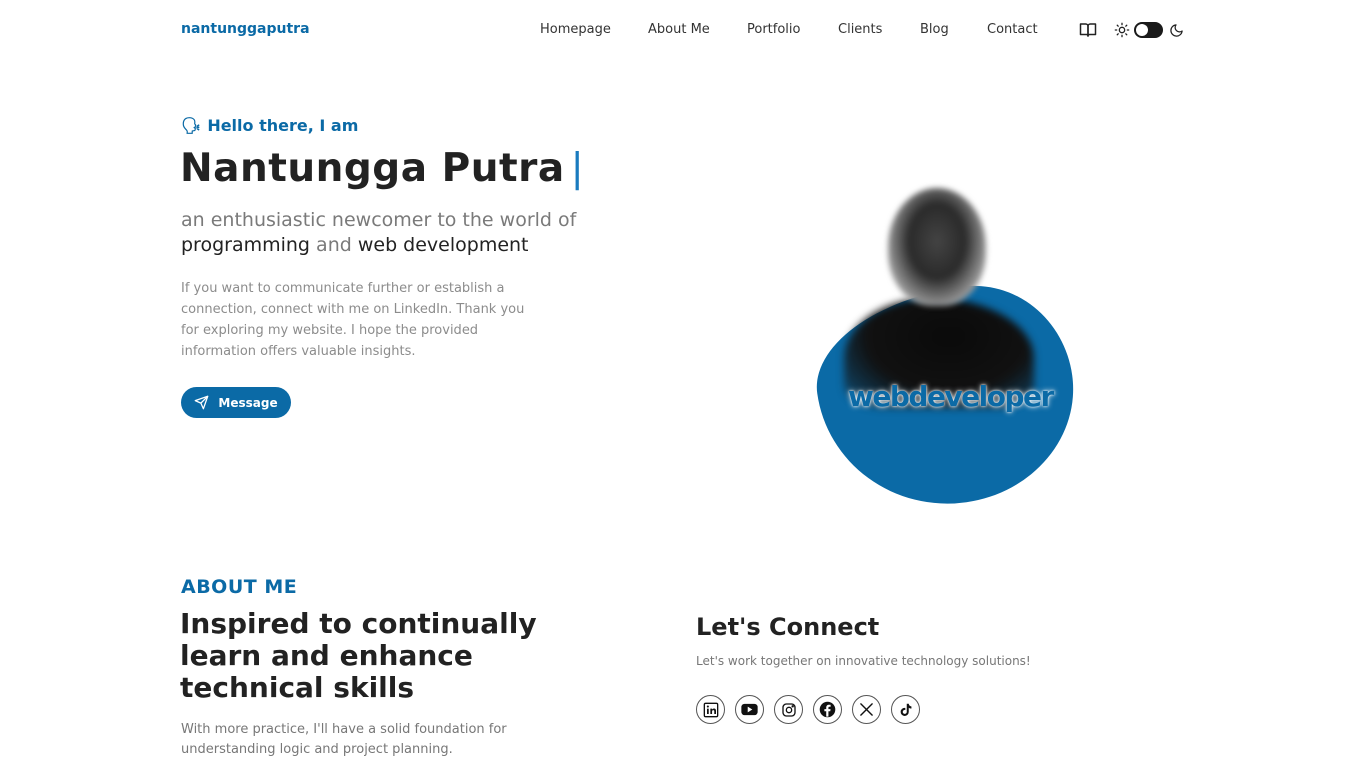 The width and height of the screenshot is (1366, 768). What do you see at coordinates (827, 709) in the screenshot?
I see `facebook-icon` at bounding box center [827, 709].